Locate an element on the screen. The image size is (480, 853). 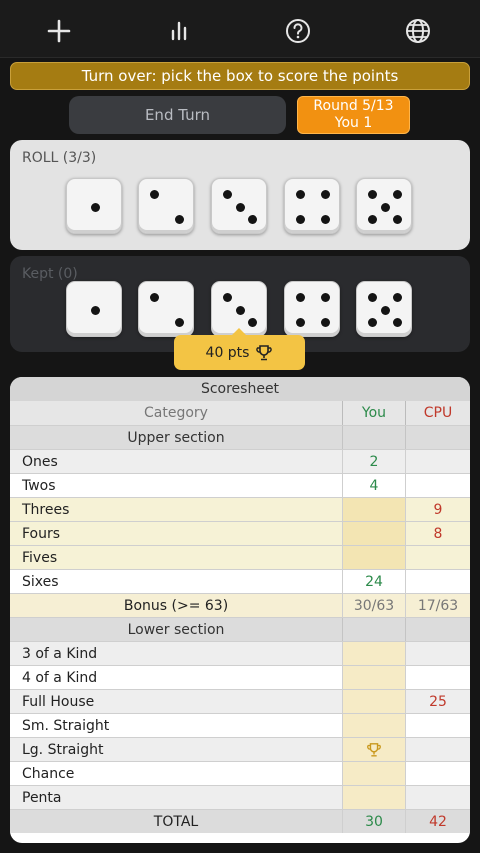
score-row-fours: Fours 8 is located at coordinates (240, 533).